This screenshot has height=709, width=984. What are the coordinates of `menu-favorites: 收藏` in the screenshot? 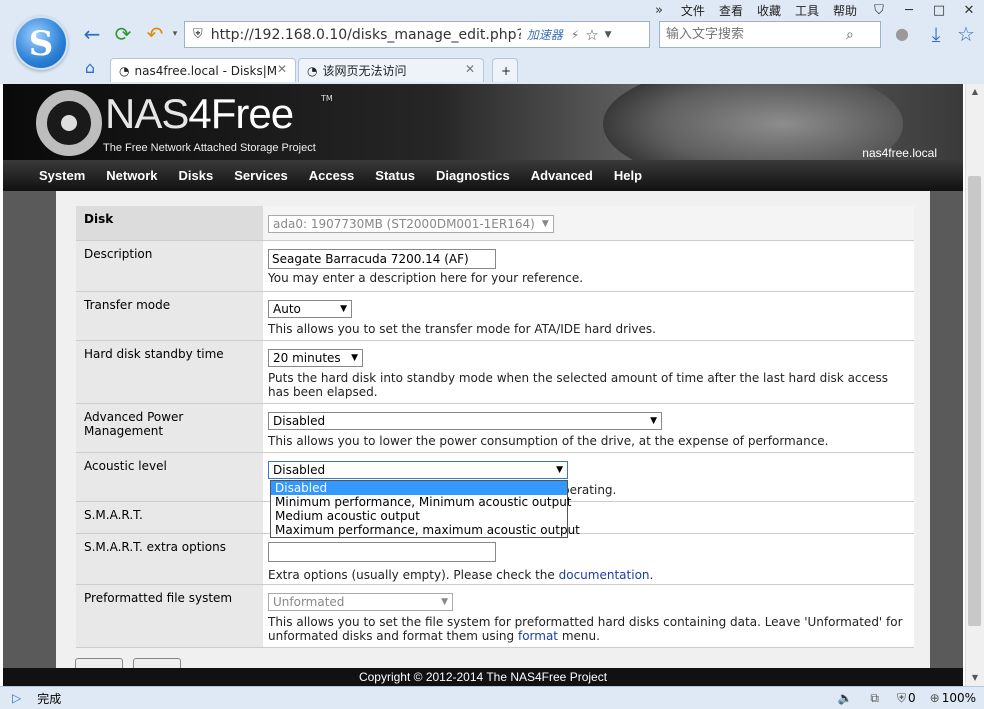 It's located at (769, 10).